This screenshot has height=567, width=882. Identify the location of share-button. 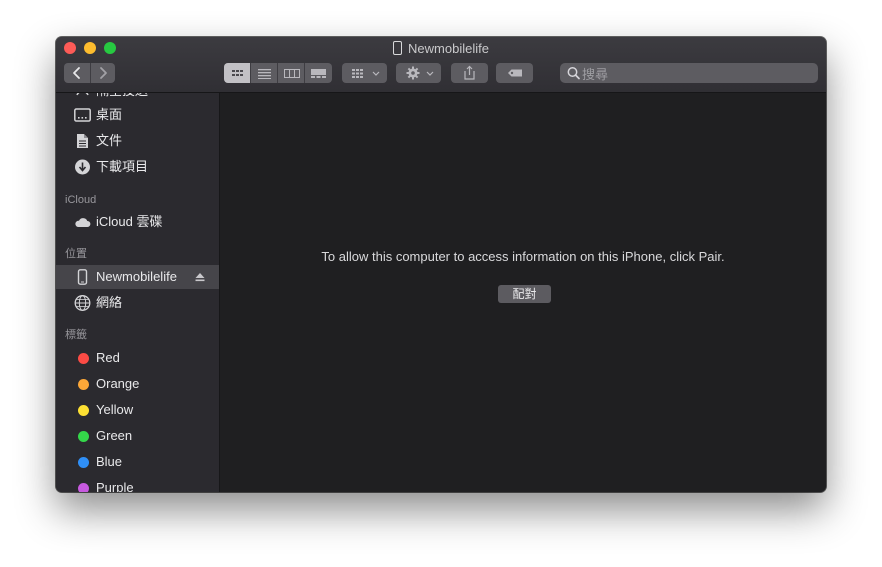
(469, 73).